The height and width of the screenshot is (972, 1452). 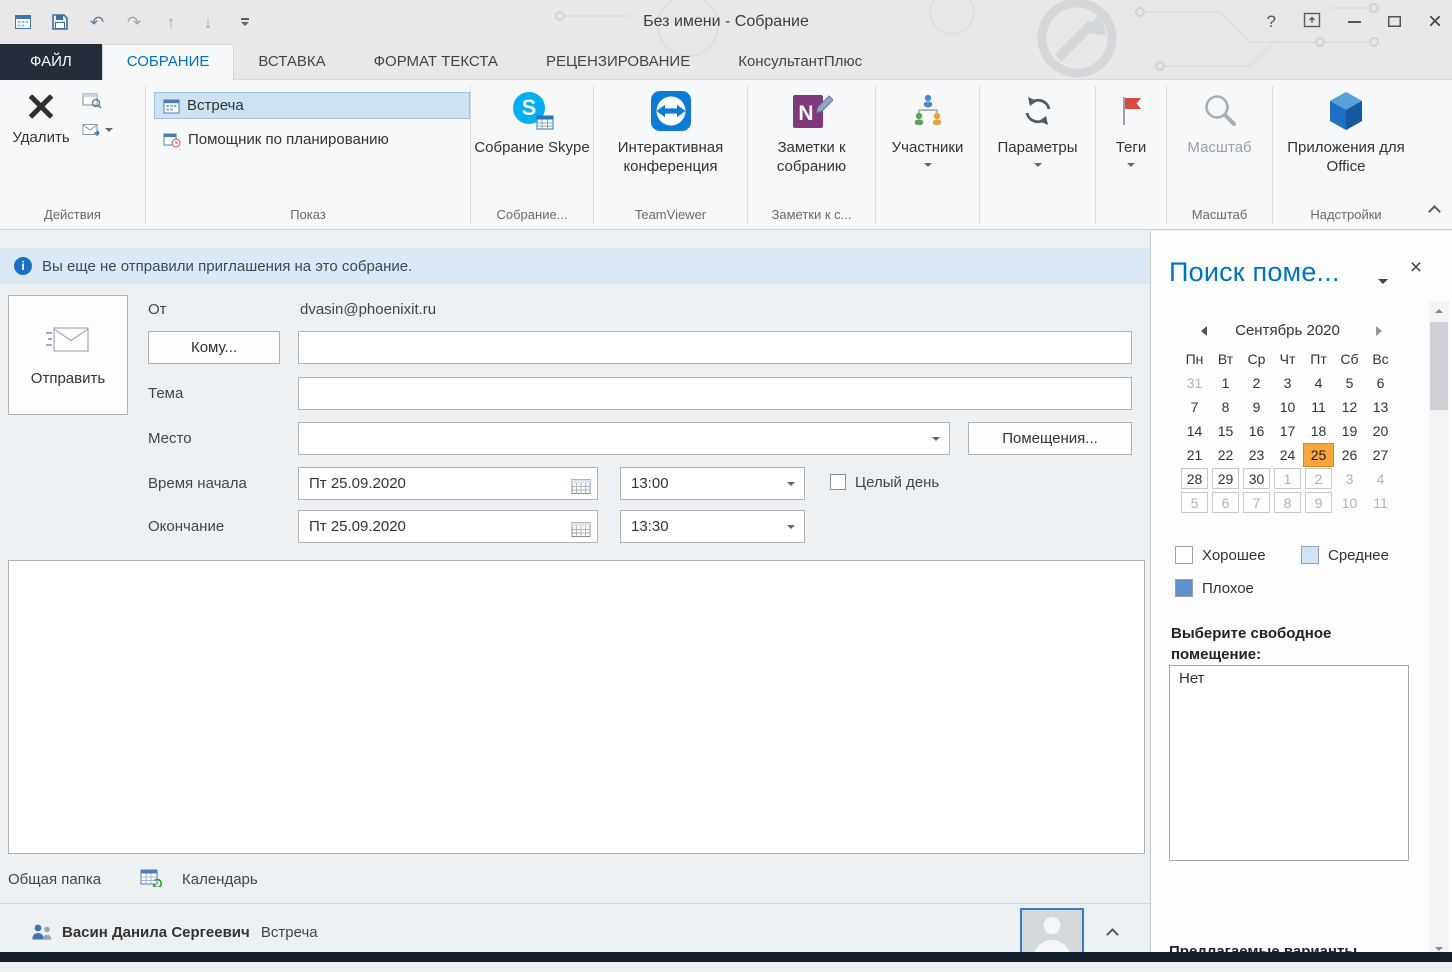 I want to click on room-finder-menu-button, so click(x=1383, y=279).